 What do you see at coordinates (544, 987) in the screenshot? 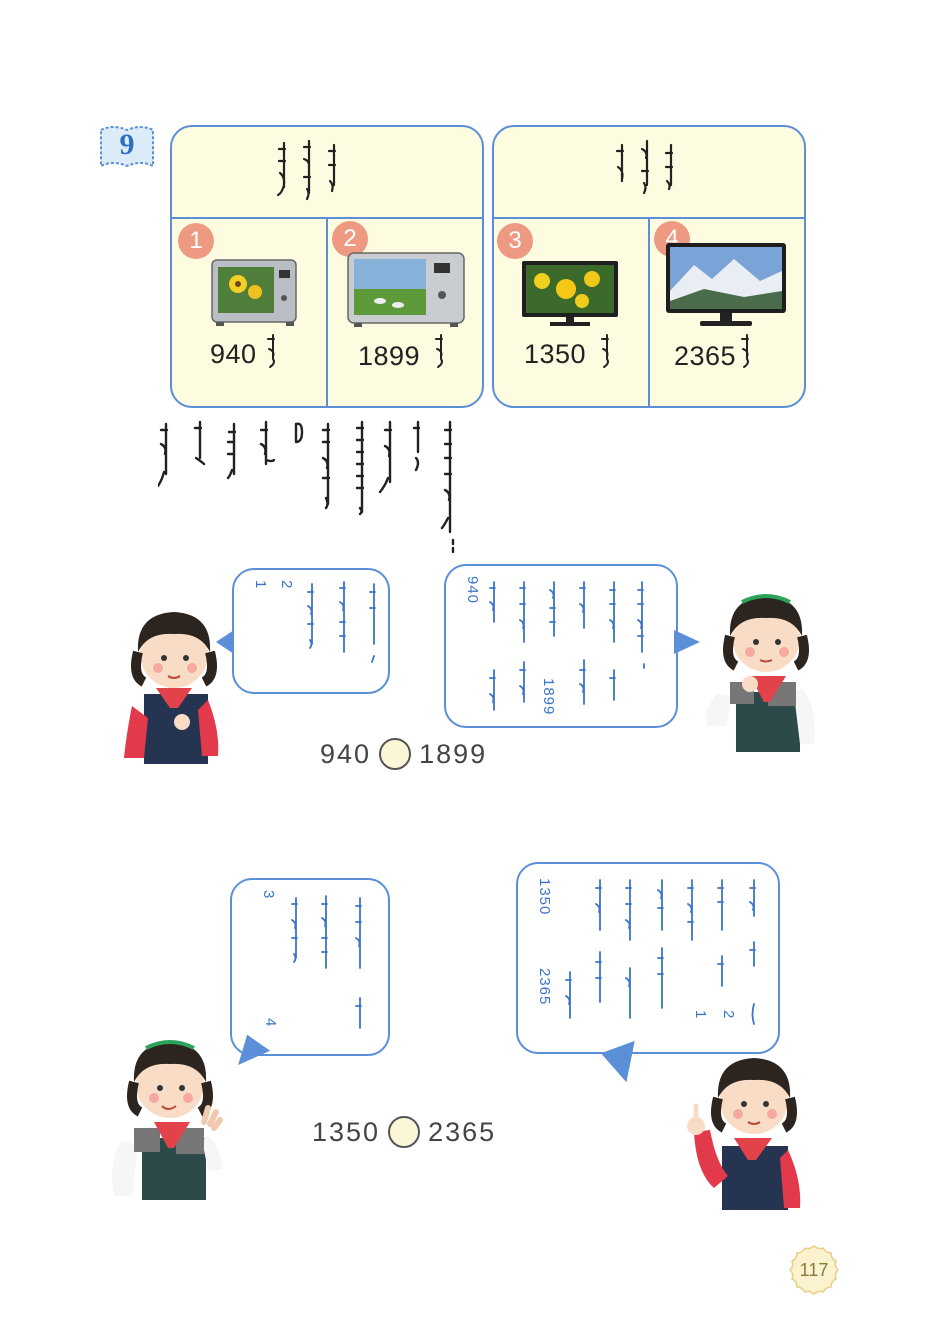
I see `item-price-ref: 2365` at bounding box center [544, 987].